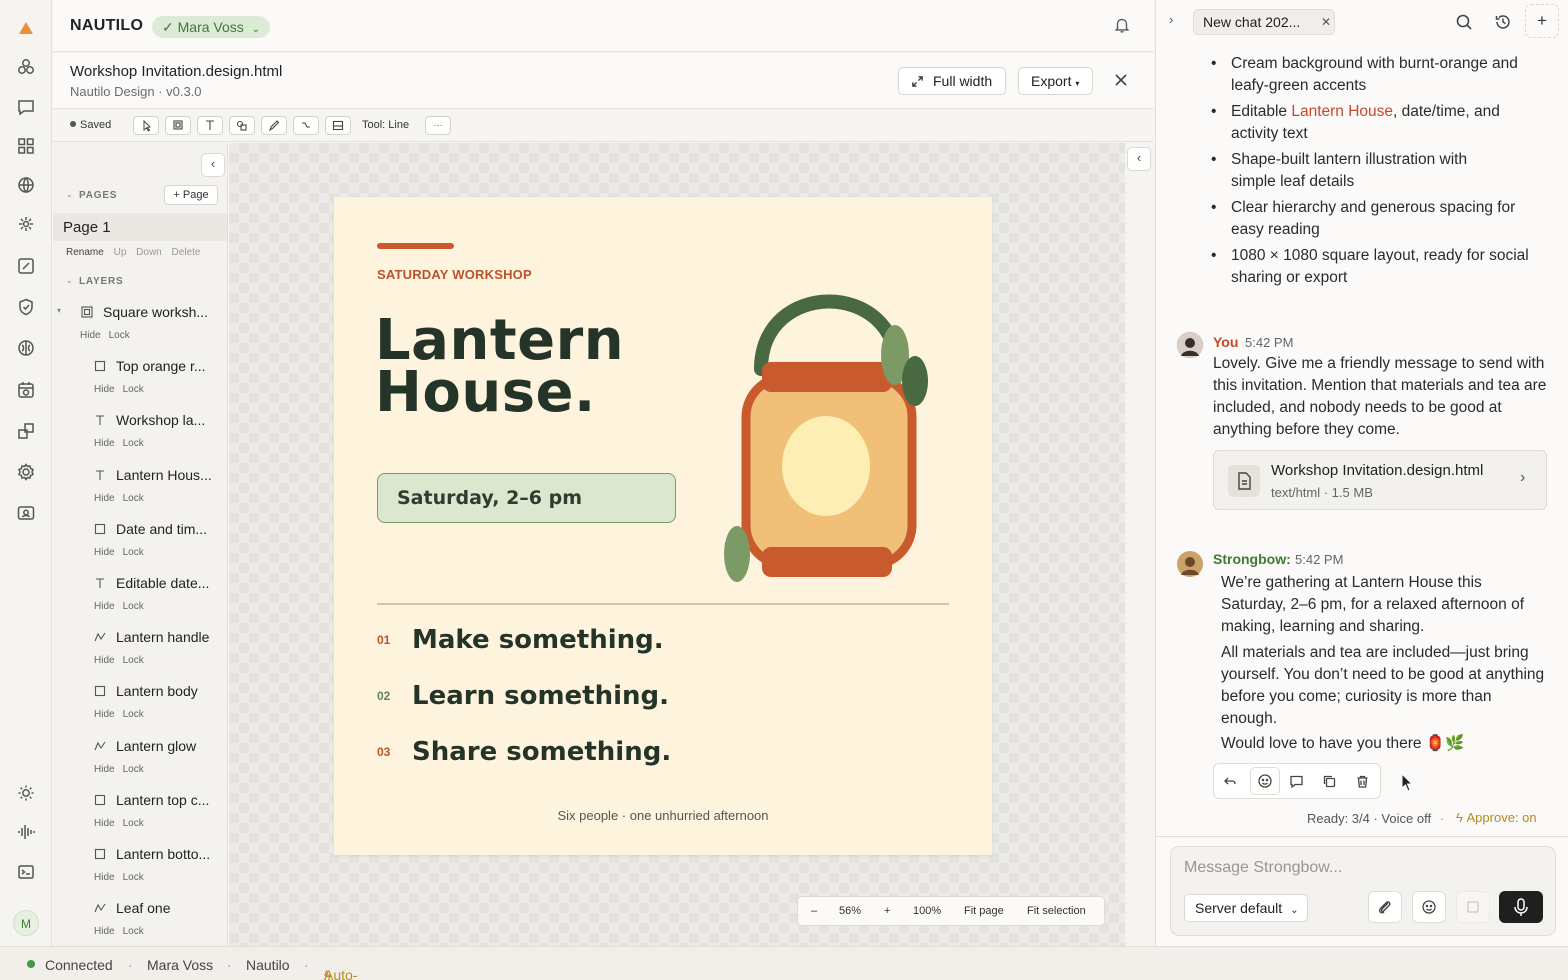  Describe the element at coordinates (140, 650) in the screenshot. I see `layer-row: Lantern handle Hide Lock` at that location.